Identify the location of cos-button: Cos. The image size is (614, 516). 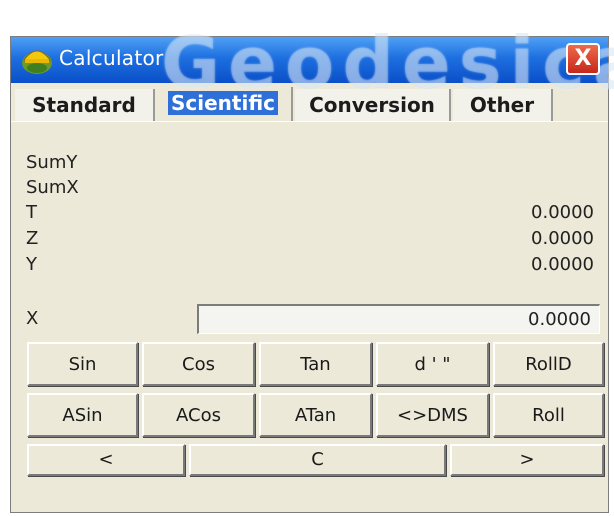
(198, 364).